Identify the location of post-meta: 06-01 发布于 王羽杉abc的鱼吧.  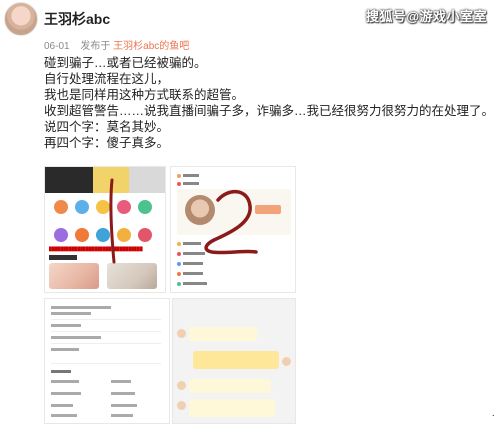
(116, 44).